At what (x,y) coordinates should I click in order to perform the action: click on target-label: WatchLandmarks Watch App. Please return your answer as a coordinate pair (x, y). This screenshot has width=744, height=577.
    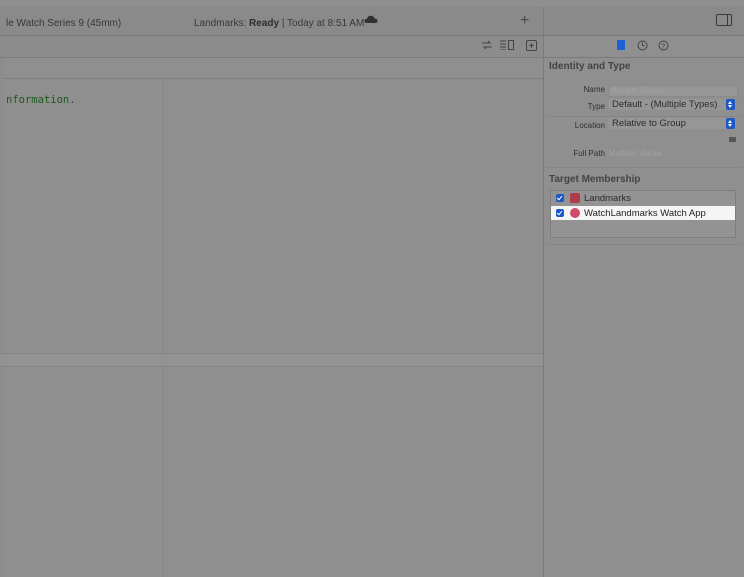
    Looking at the image, I should click on (645, 213).